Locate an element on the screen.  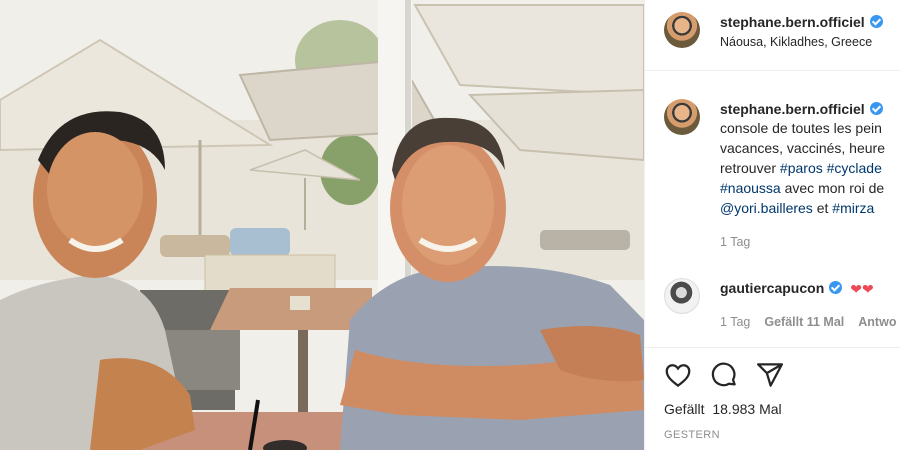
comment-likes: Gefällt 11 Mal is located at coordinates (804, 322).